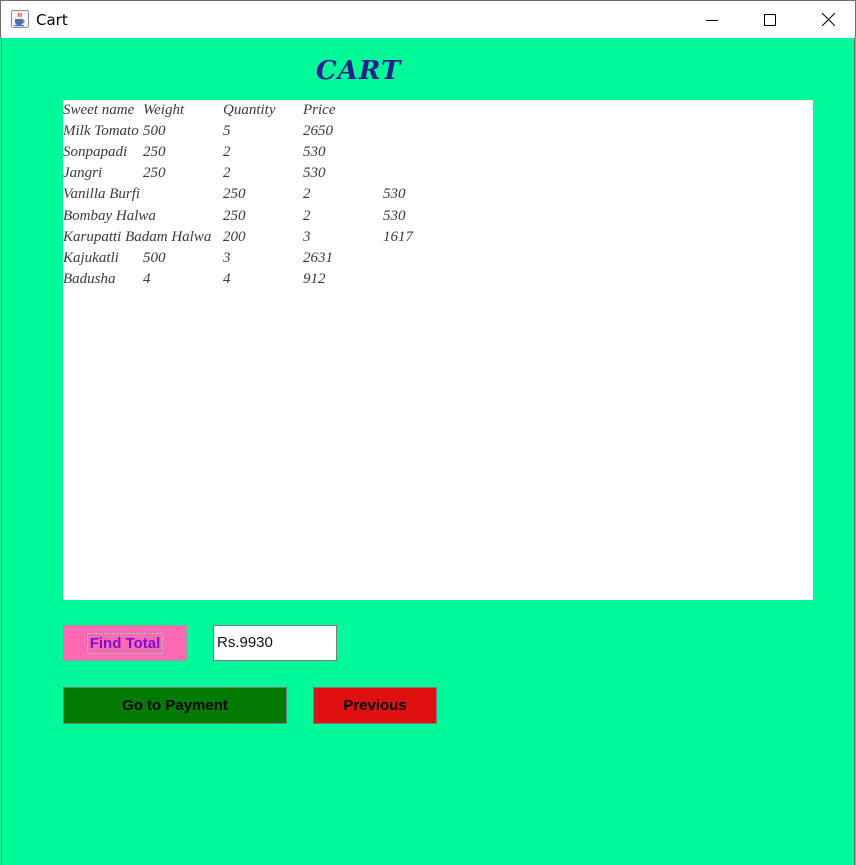 Image resolution: width=856 pixels, height=865 pixels. I want to click on cart-row: Jangri 250 2 530, so click(194, 173).